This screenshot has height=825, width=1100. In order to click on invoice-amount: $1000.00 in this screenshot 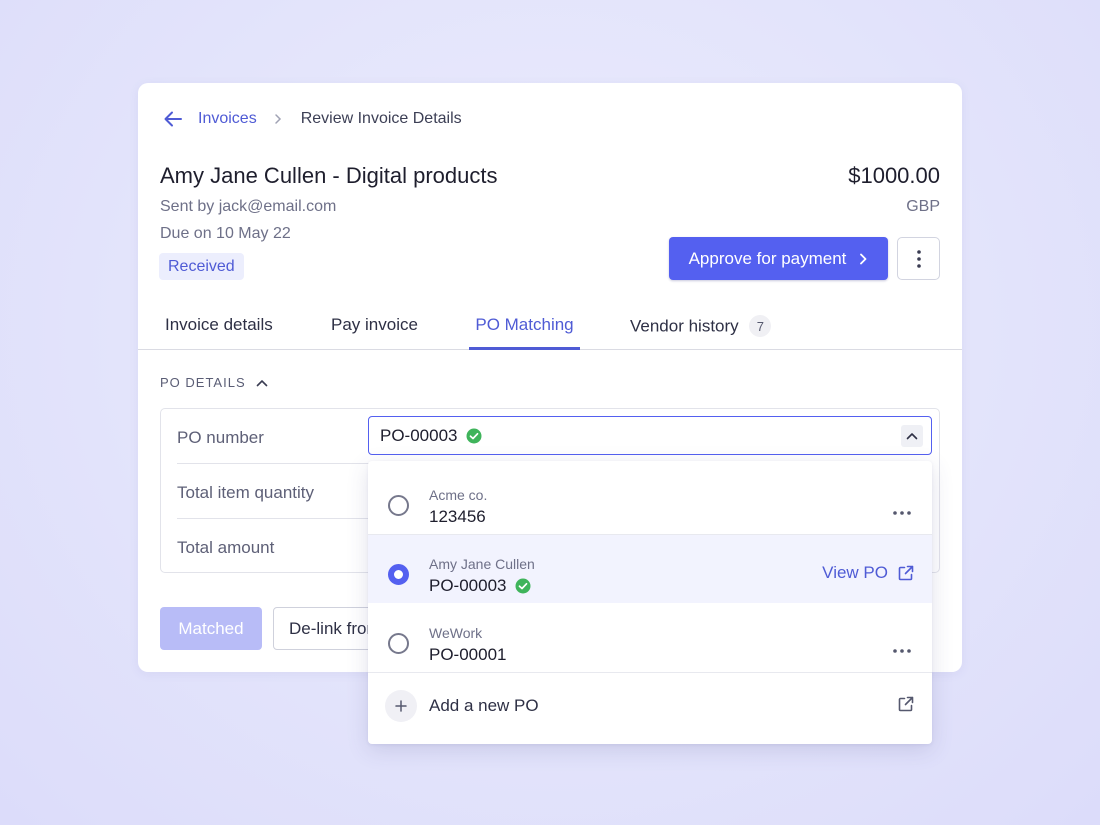, I will do `click(894, 175)`.